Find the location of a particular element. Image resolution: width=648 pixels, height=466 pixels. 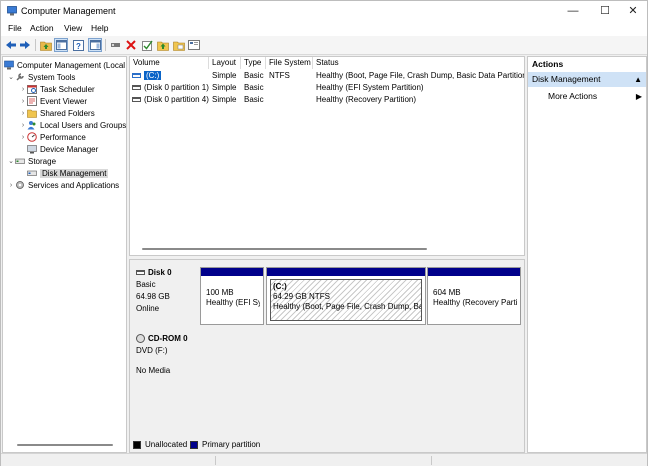

legend-label: Primary partition is located at coordinates (231, 444).